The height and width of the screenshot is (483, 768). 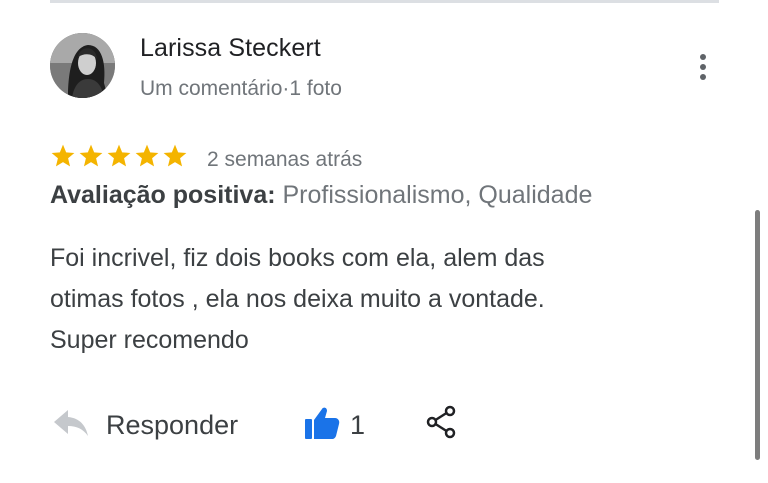 I want to click on share-button, so click(x=442, y=424).